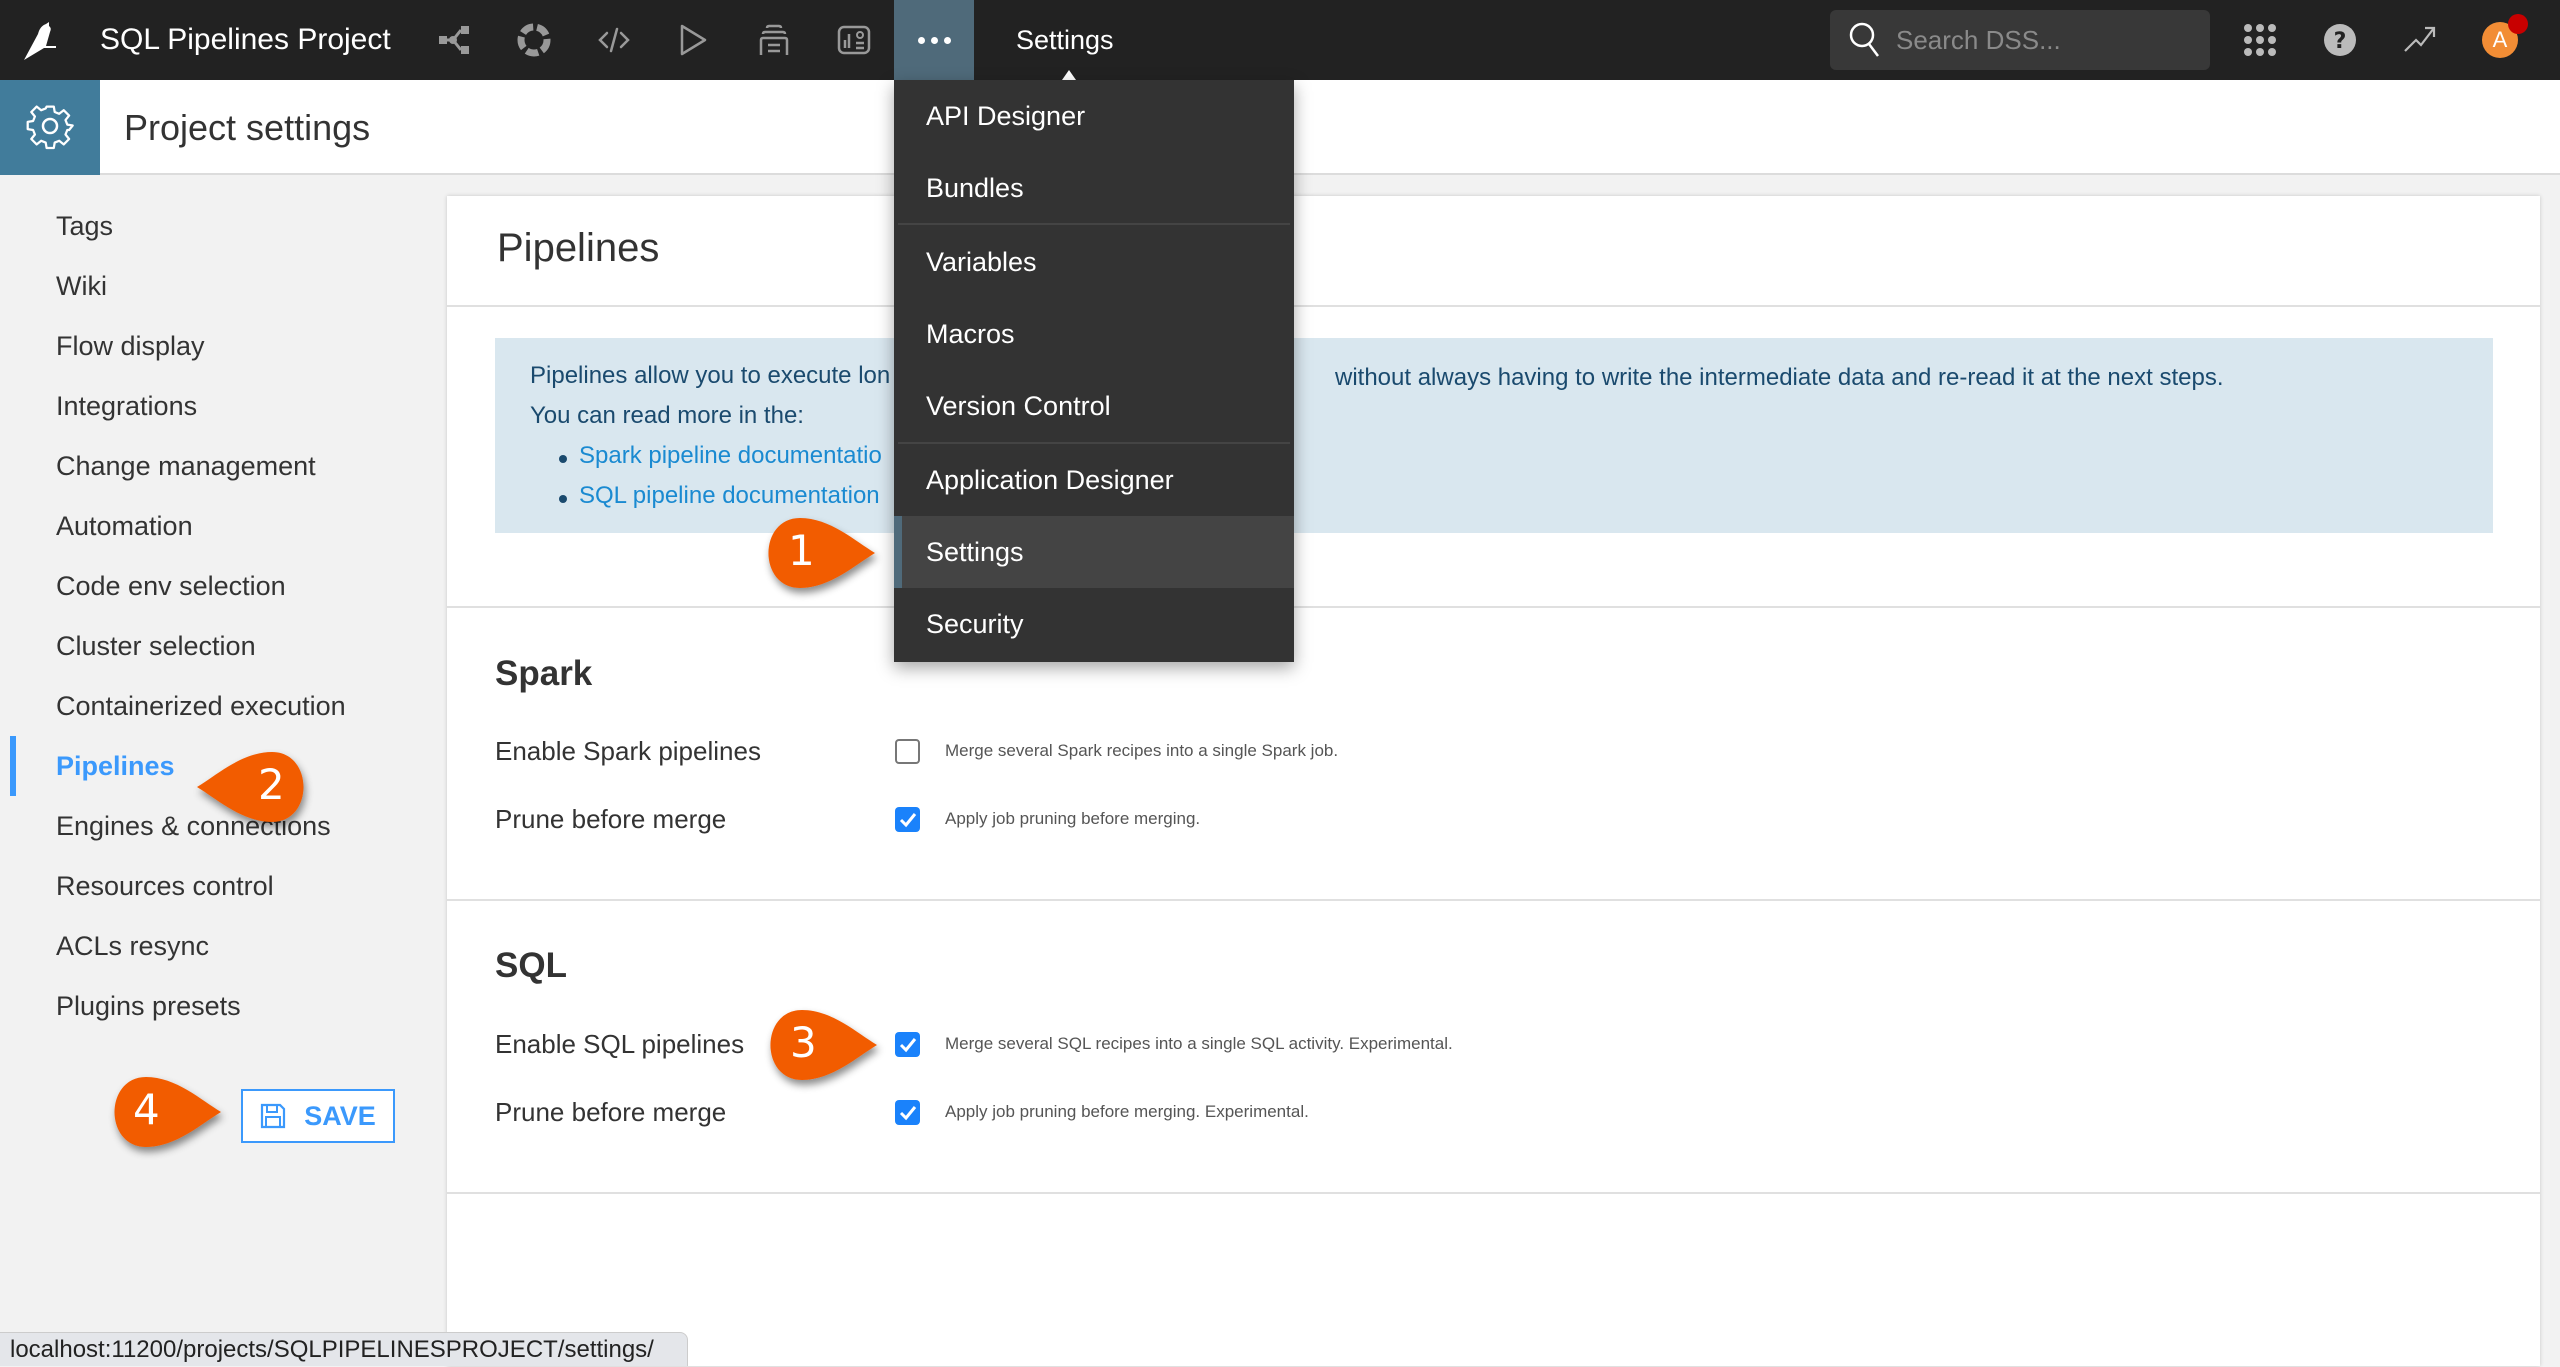  What do you see at coordinates (171, 586) in the screenshot?
I see `sidebar-item-code-env-selection: Code env selection` at bounding box center [171, 586].